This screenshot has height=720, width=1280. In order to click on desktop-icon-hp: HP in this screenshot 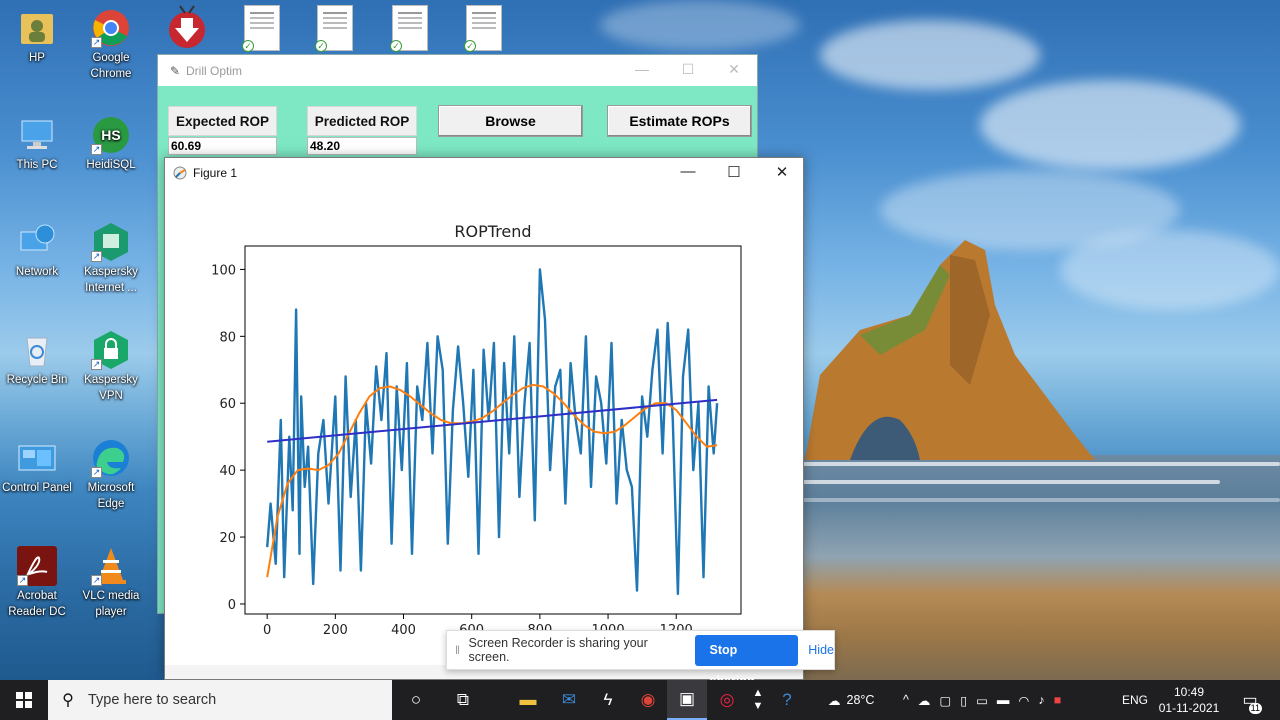, I will do `click(37, 37)`.